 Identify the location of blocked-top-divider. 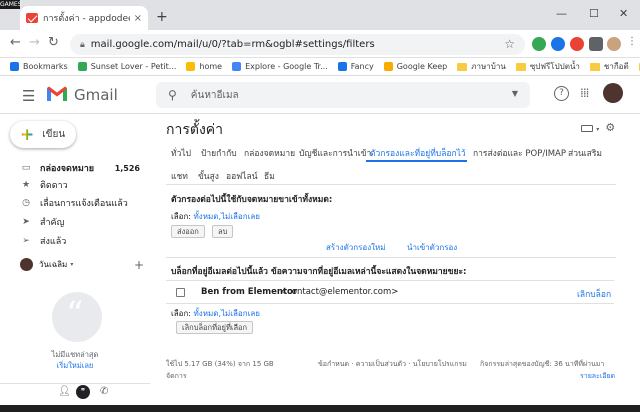
(390, 280).